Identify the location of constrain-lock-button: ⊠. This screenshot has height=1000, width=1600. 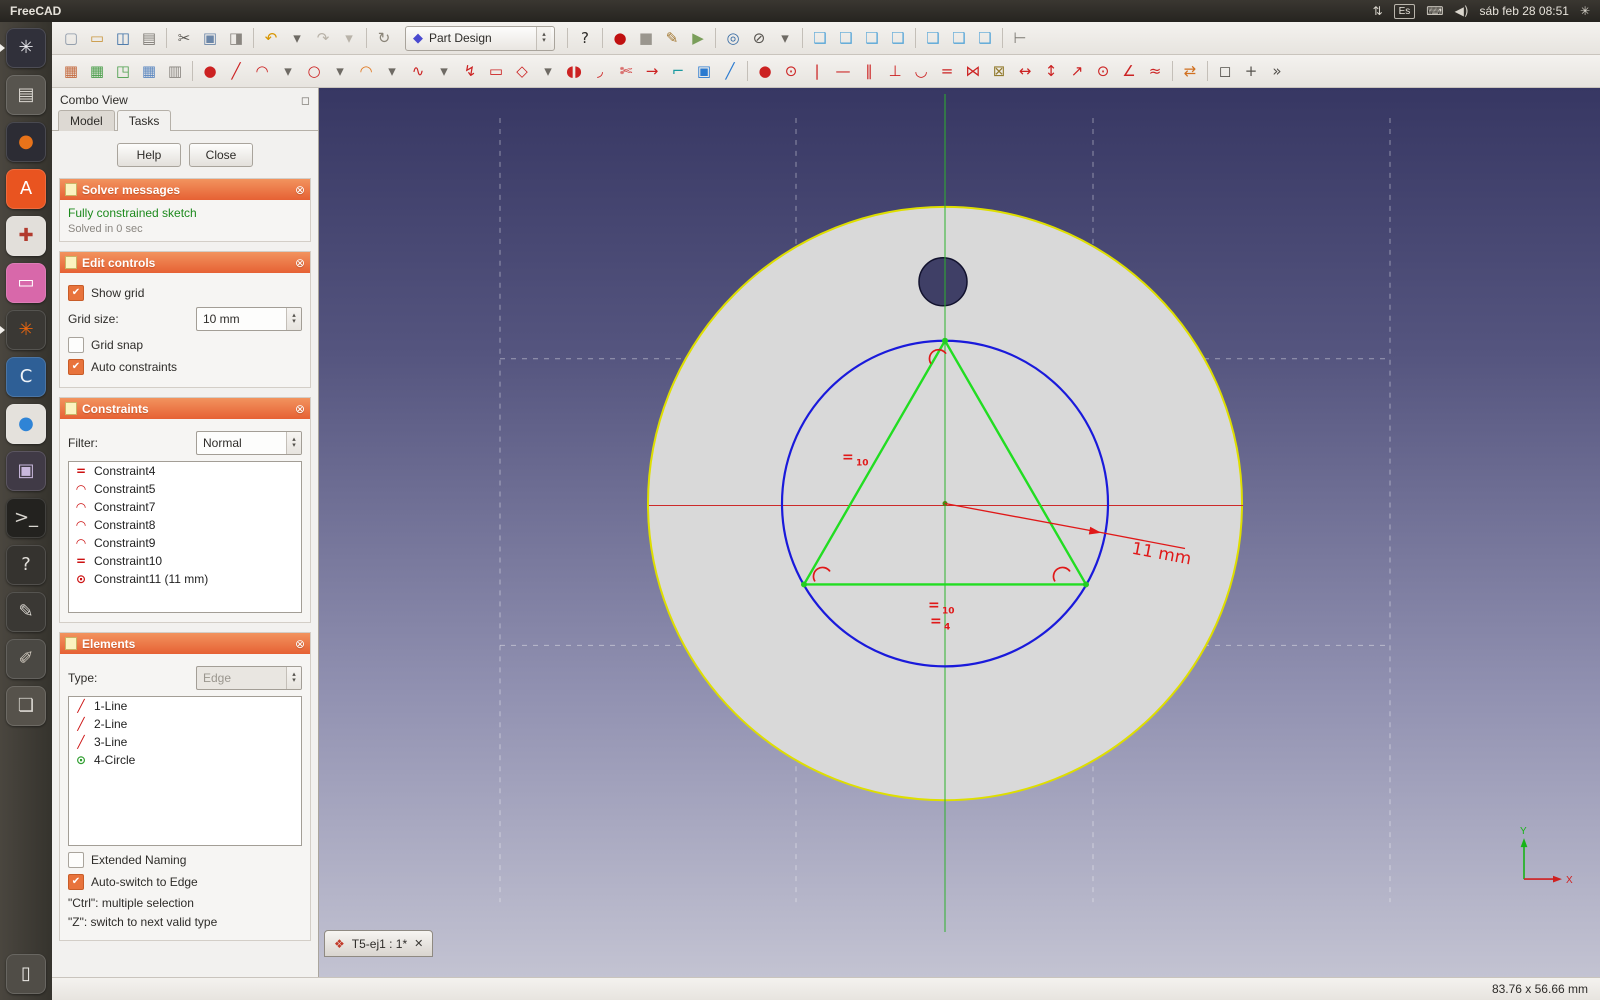
(999, 71).